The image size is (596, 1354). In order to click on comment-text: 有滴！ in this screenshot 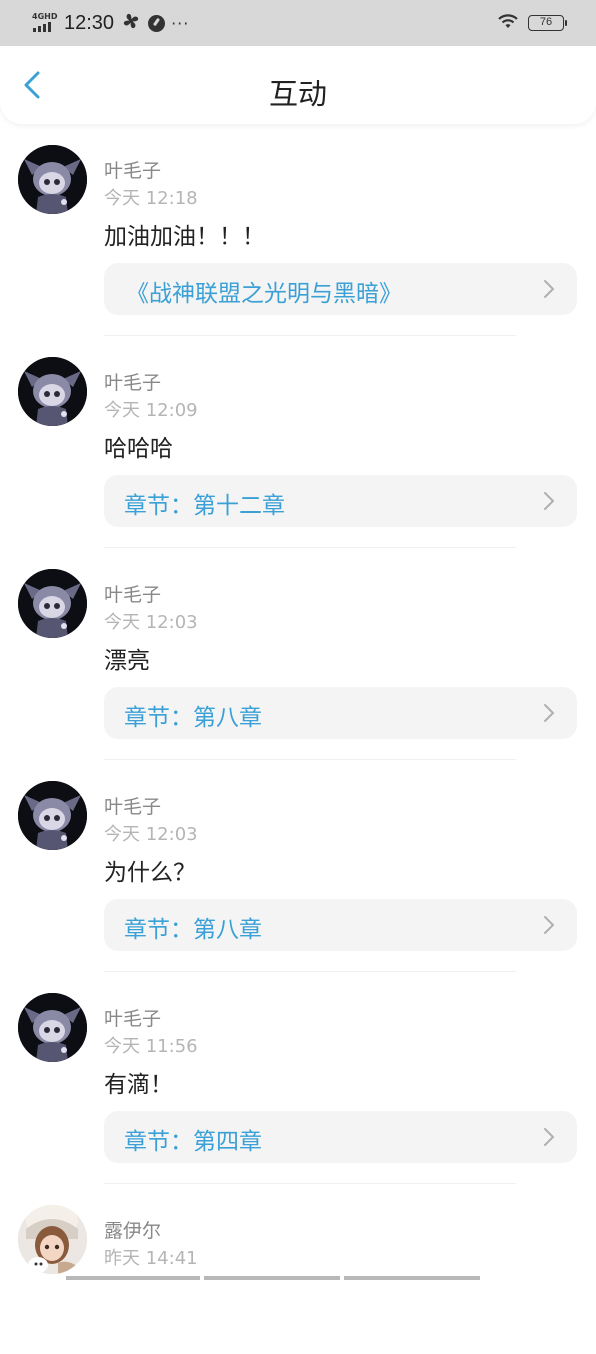, I will do `click(138, 1085)`.